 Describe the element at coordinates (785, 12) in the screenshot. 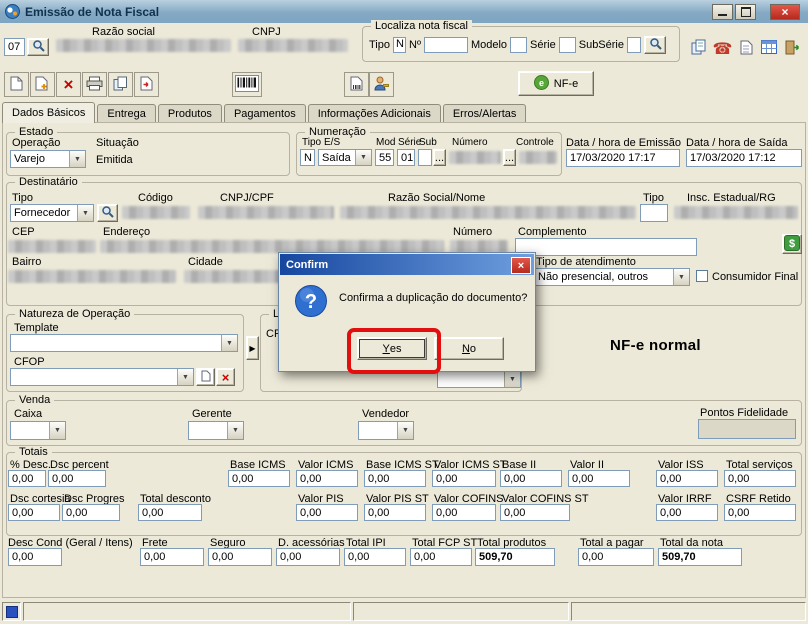

I see `close-button: ×` at that location.